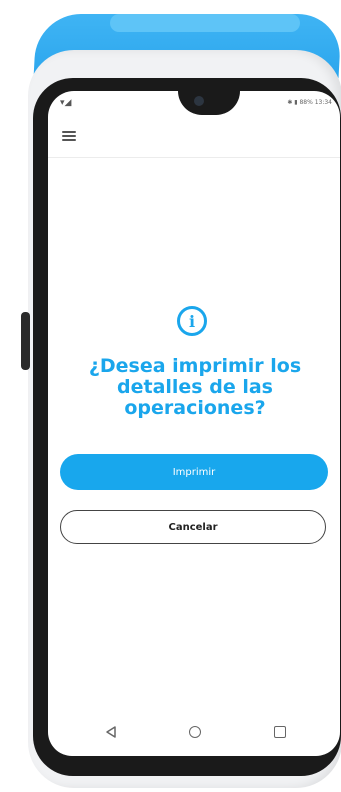  What do you see at coordinates (199, 101) in the screenshot?
I see `front-camera` at bounding box center [199, 101].